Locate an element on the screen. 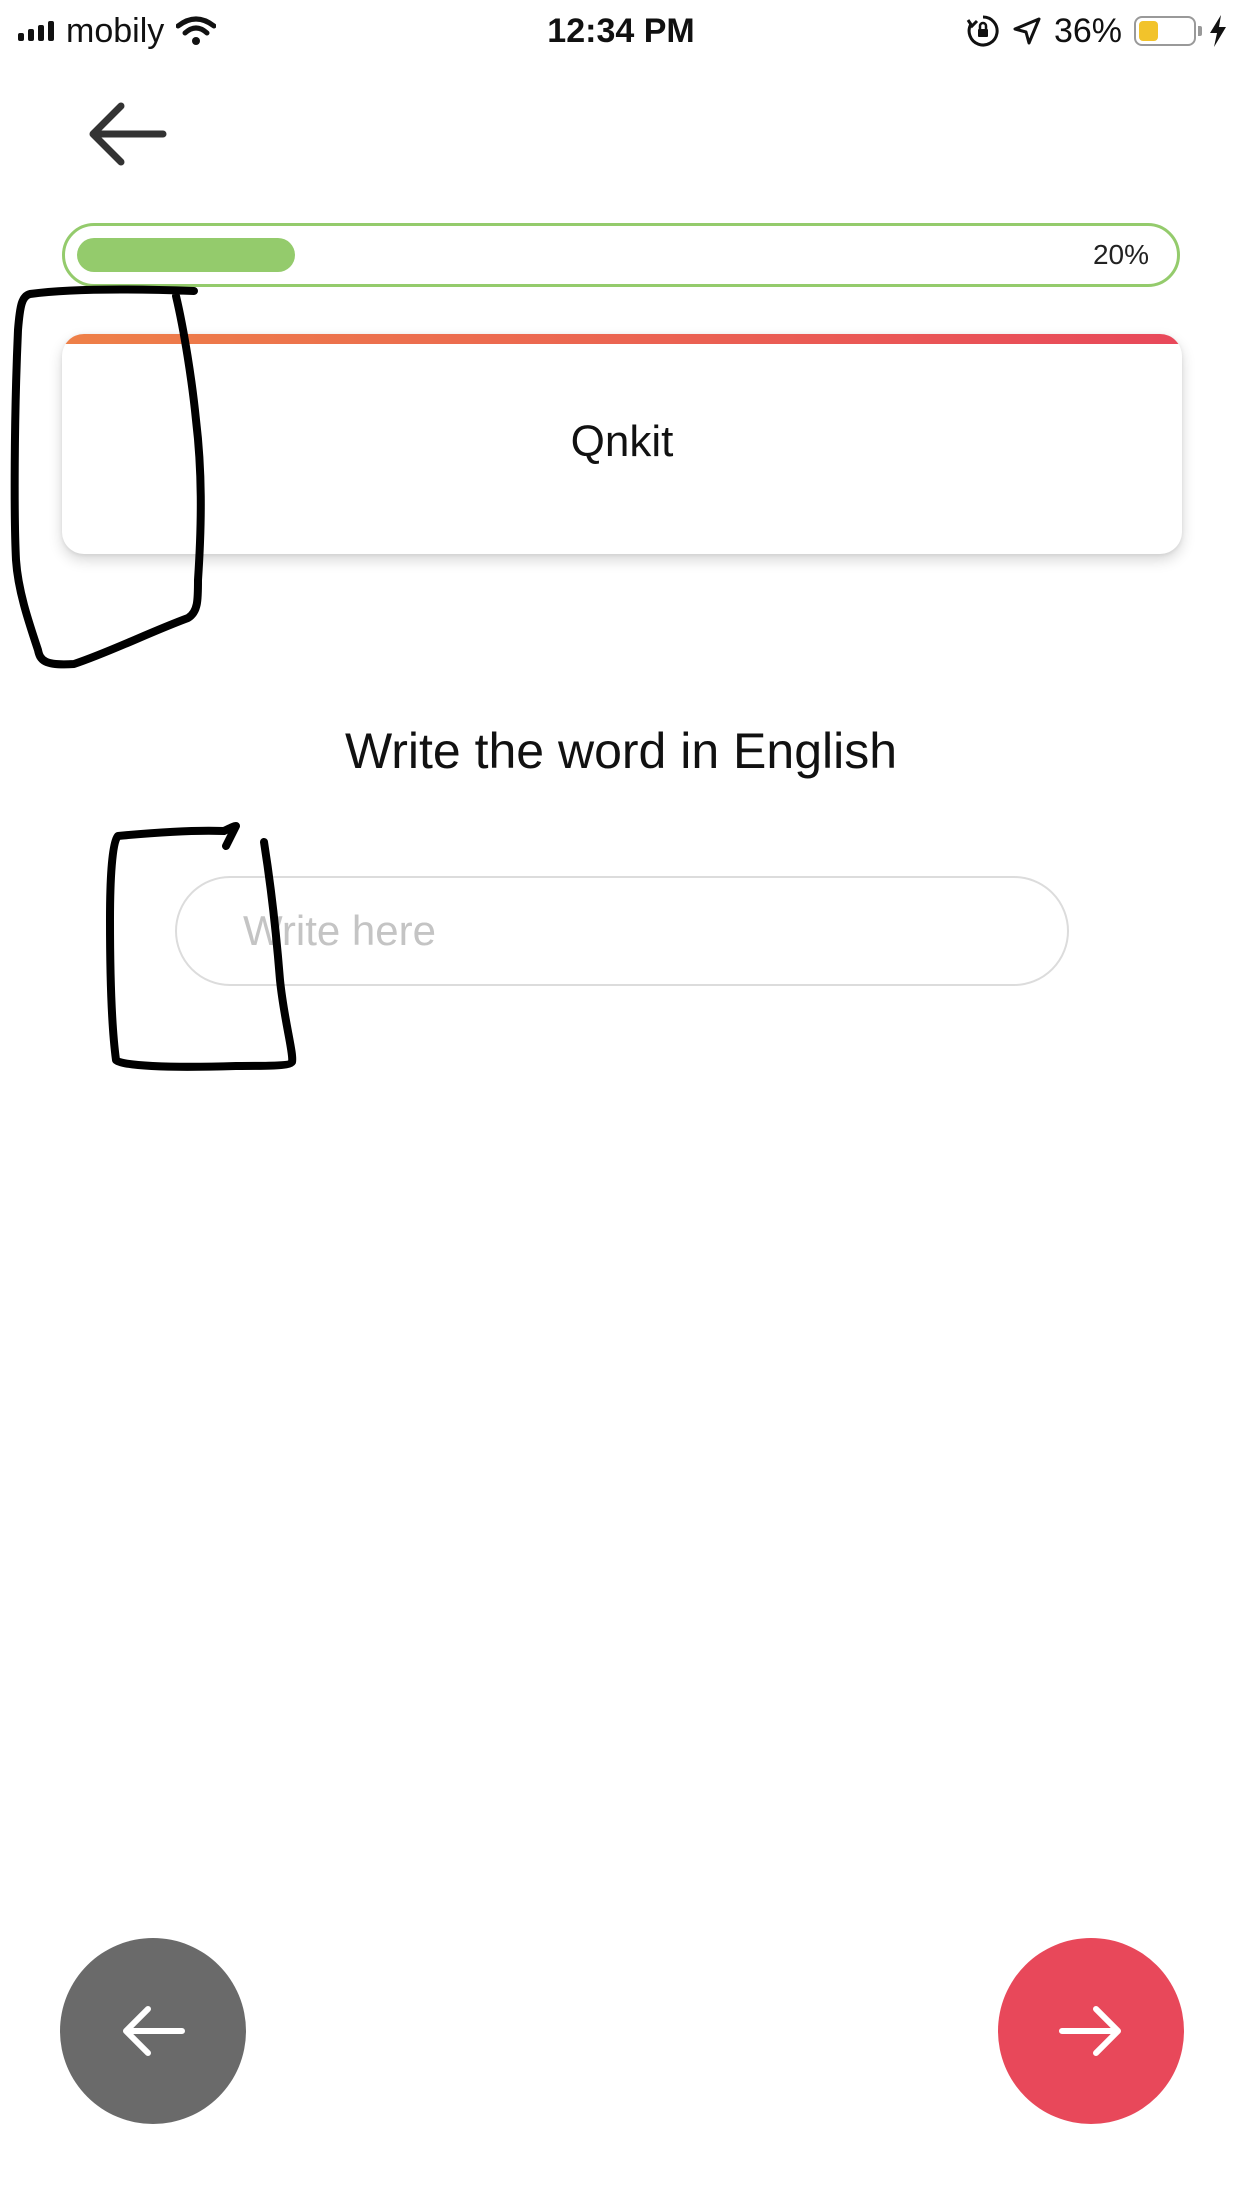  back-button is located at coordinates (127, 134).